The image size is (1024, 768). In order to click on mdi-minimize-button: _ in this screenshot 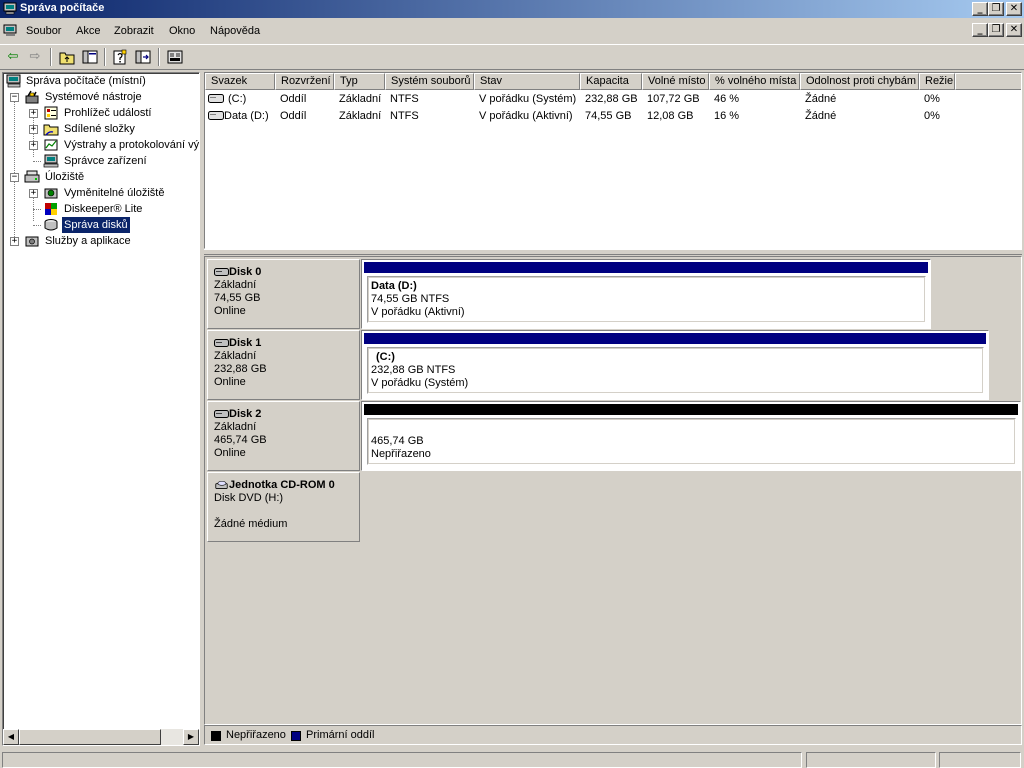, I will do `click(980, 30)`.